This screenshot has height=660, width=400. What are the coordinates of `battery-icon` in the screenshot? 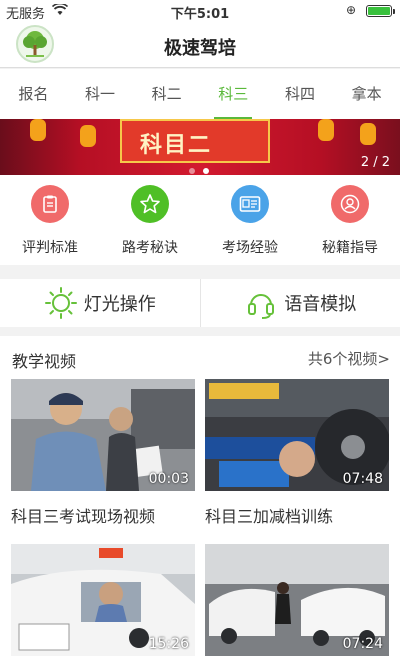 It's located at (380, 11).